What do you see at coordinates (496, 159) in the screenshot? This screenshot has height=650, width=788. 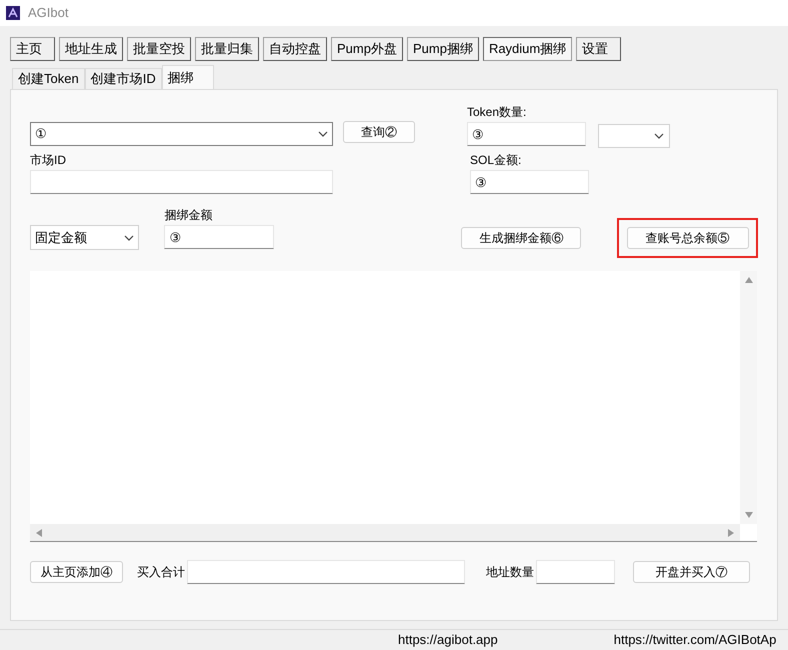 I see `field-label: SOL金额:` at bounding box center [496, 159].